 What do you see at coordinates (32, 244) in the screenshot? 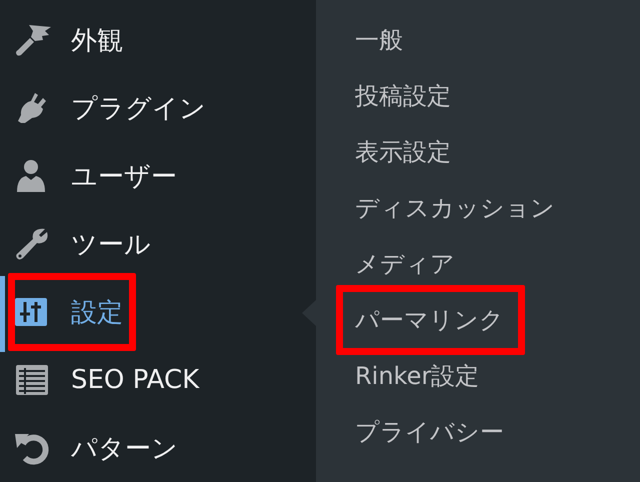
I see `wrench-icon` at bounding box center [32, 244].